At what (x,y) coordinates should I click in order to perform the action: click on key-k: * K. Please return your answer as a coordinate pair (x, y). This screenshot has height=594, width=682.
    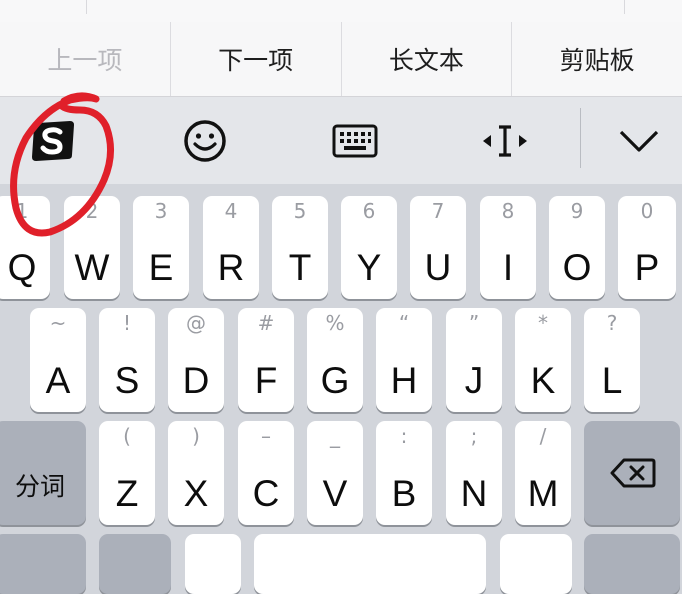
    Looking at the image, I should click on (543, 360).